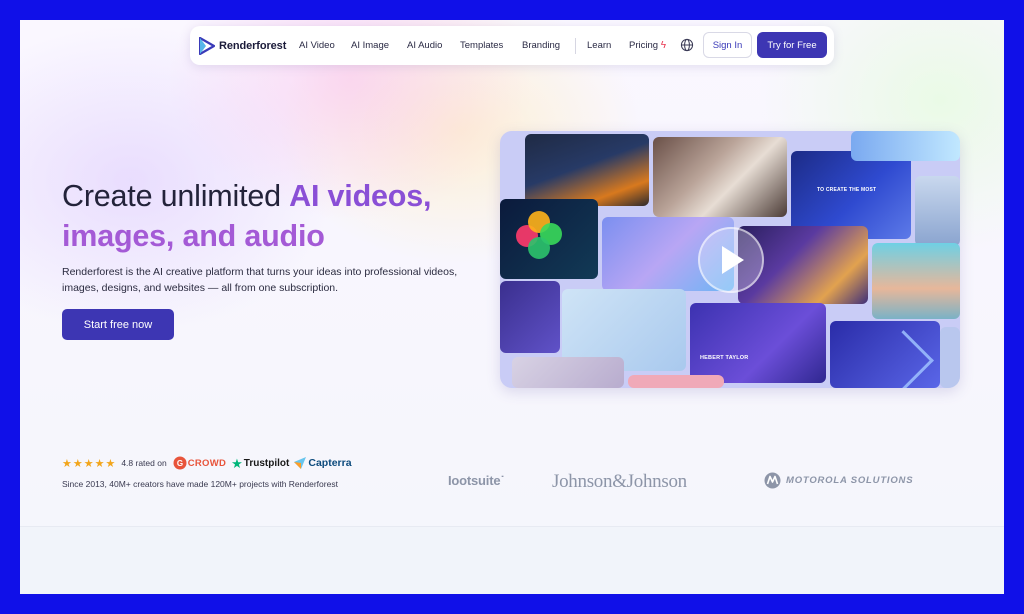 The image size is (1024, 614). I want to click on tile-petals, so click(549, 239).